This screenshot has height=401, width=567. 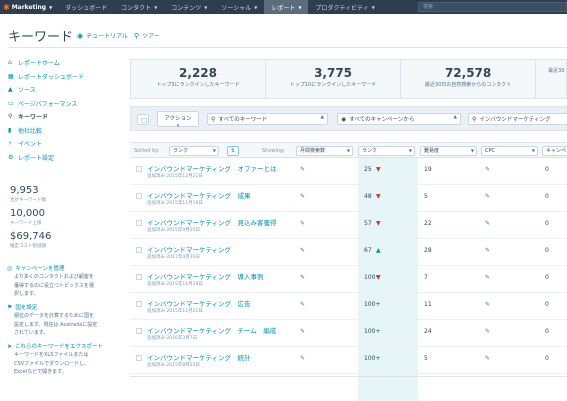 What do you see at coordinates (432, 151) in the screenshot?
I see `column-label: 難易度` at bounding box center [432, 151].